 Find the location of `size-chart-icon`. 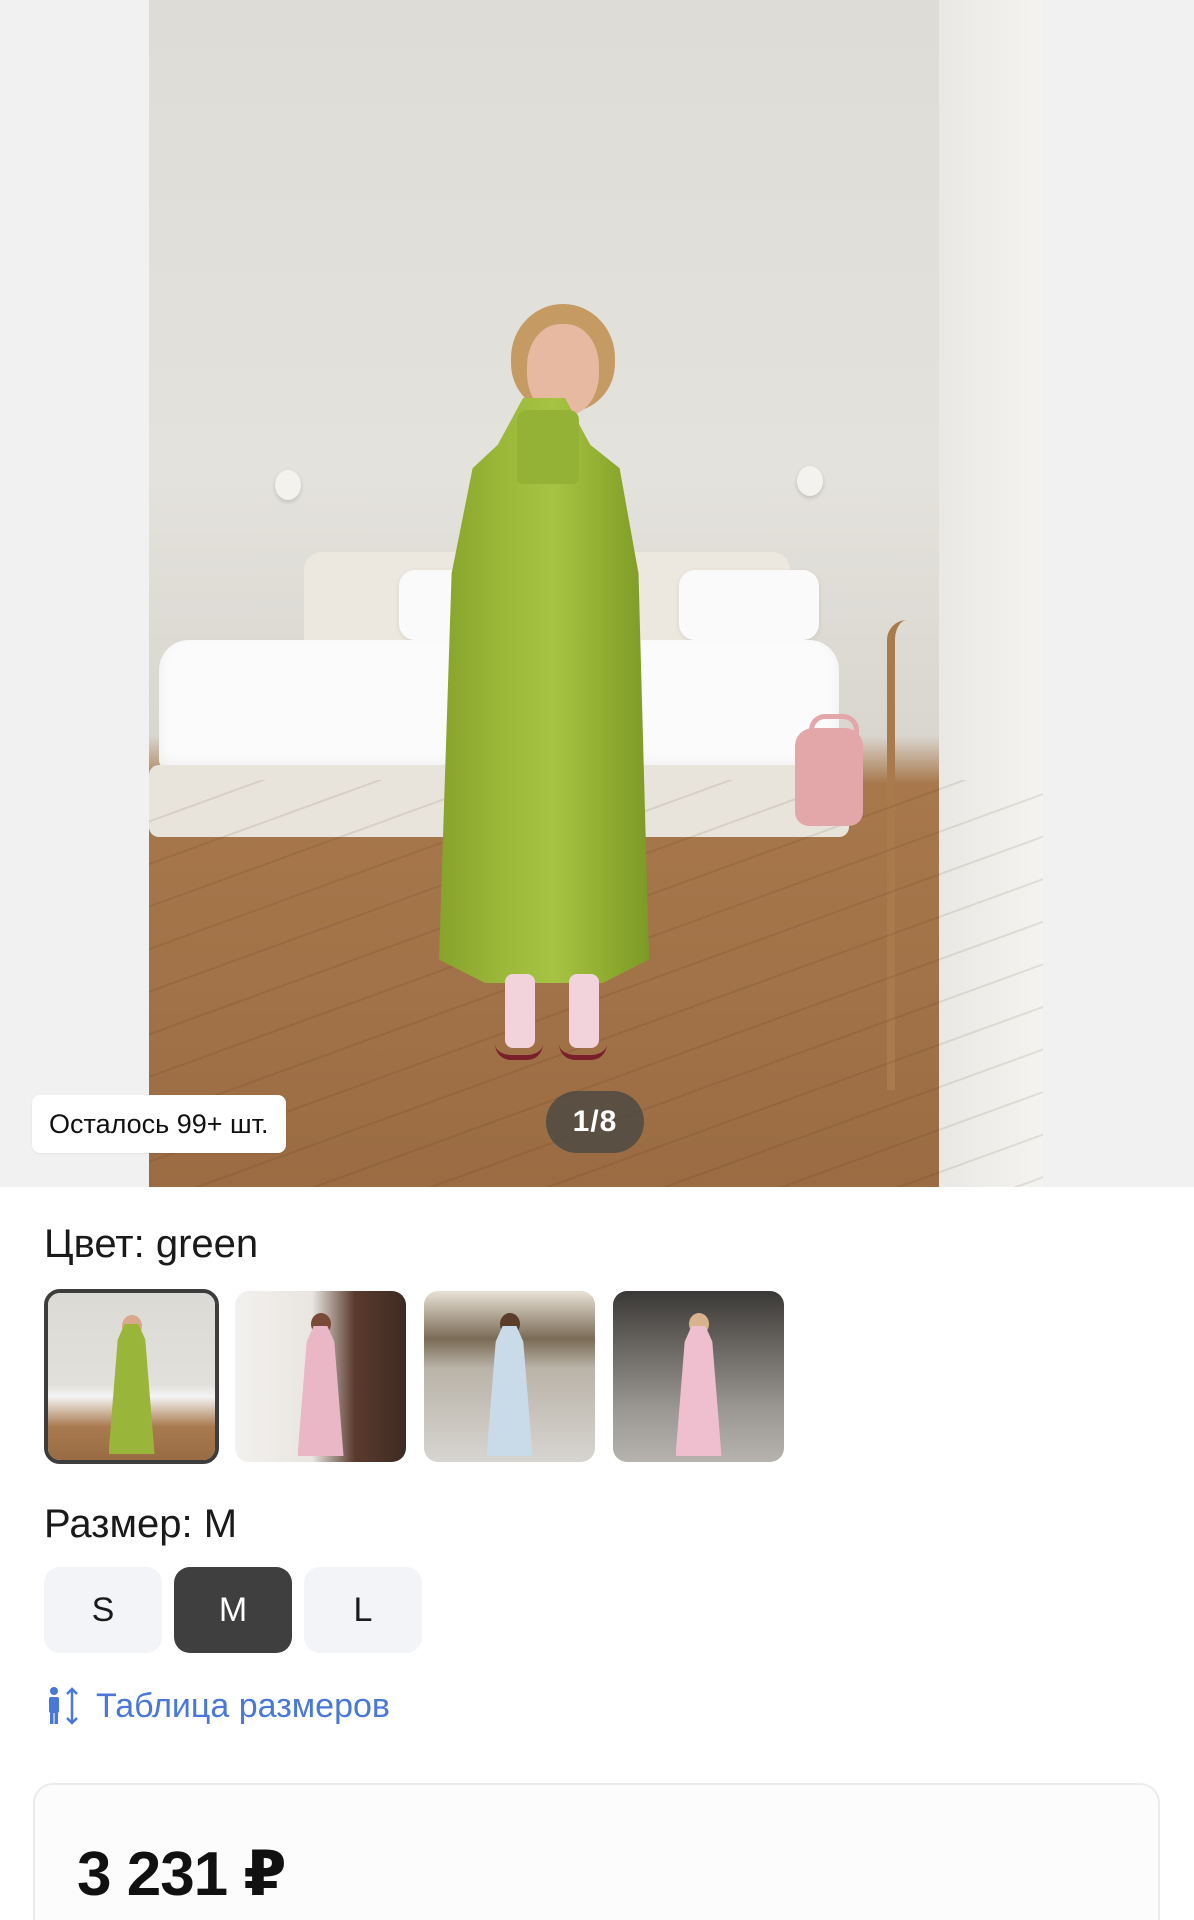

size-chart-icon is located at coordinates (64, 1706).